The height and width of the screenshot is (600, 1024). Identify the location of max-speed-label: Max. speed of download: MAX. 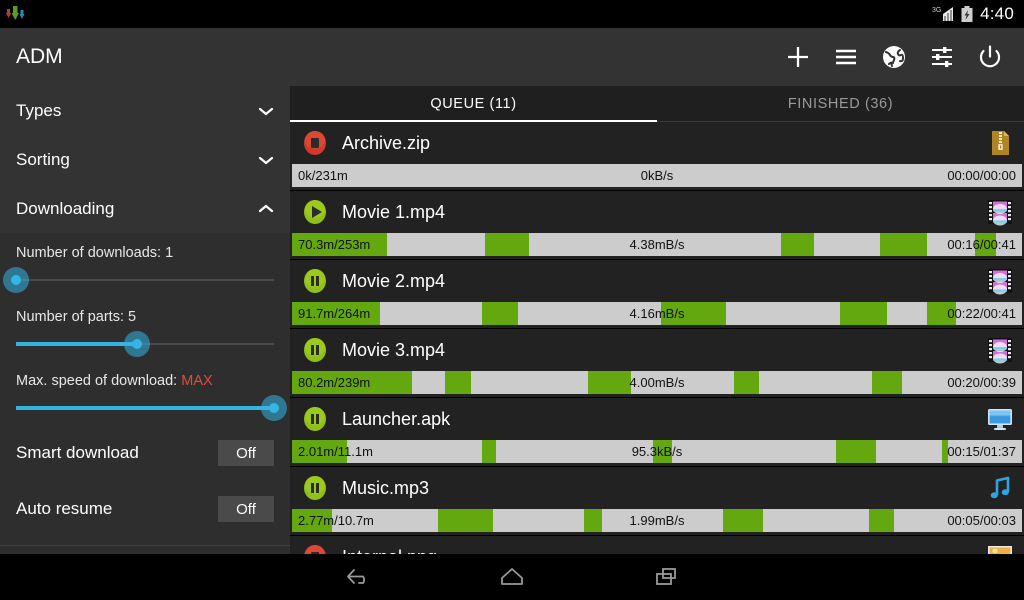
(145, 381).